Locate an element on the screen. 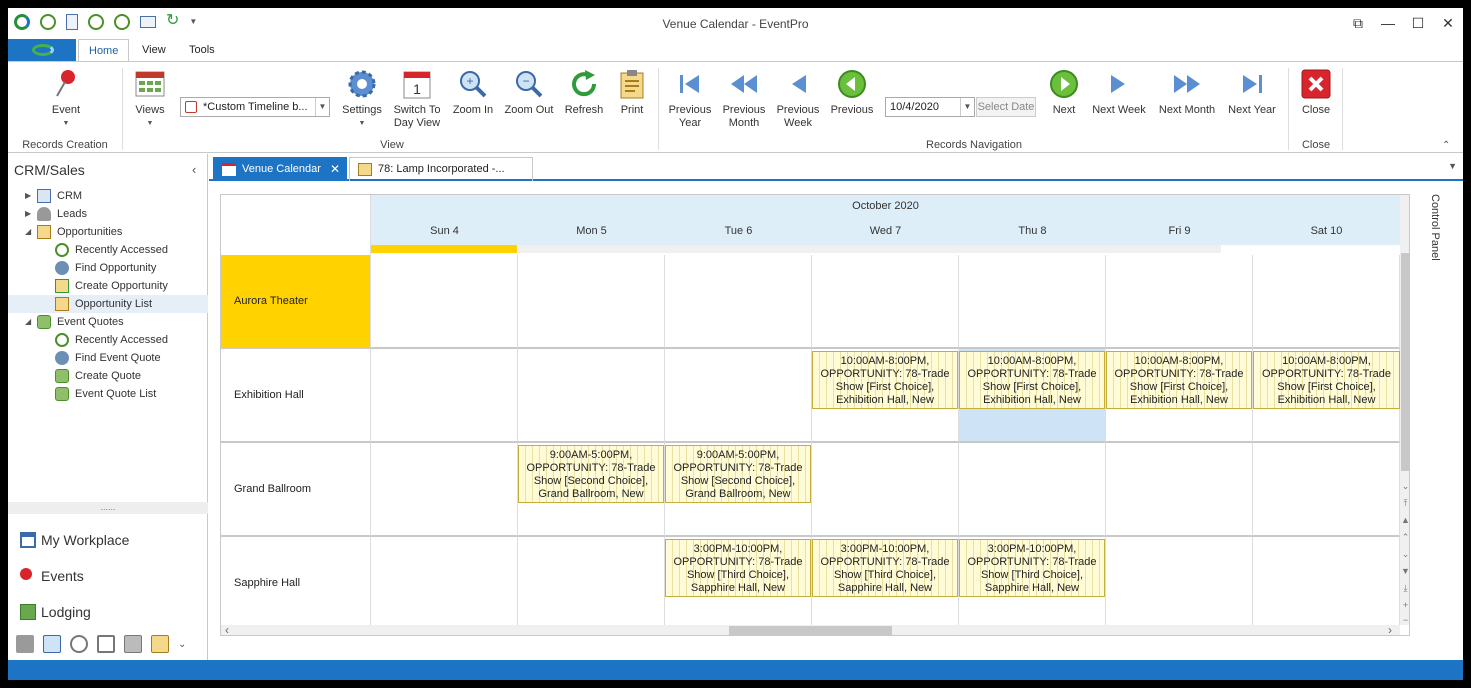  scroll-right-icon: › is located at coordinates (1390, 629).